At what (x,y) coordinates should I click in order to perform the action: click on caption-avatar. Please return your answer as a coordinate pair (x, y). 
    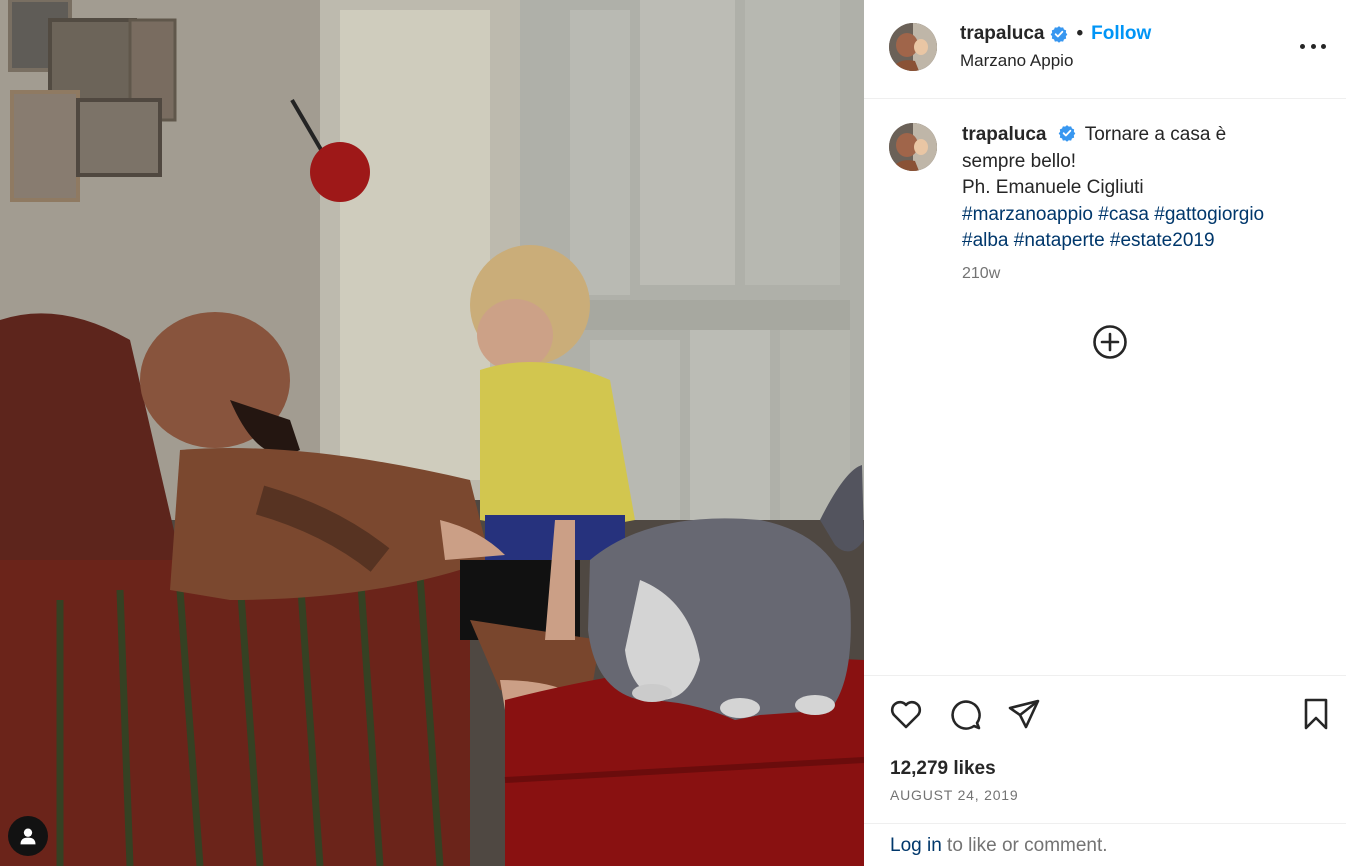
    Looking at the image, I should click on (913, 147).